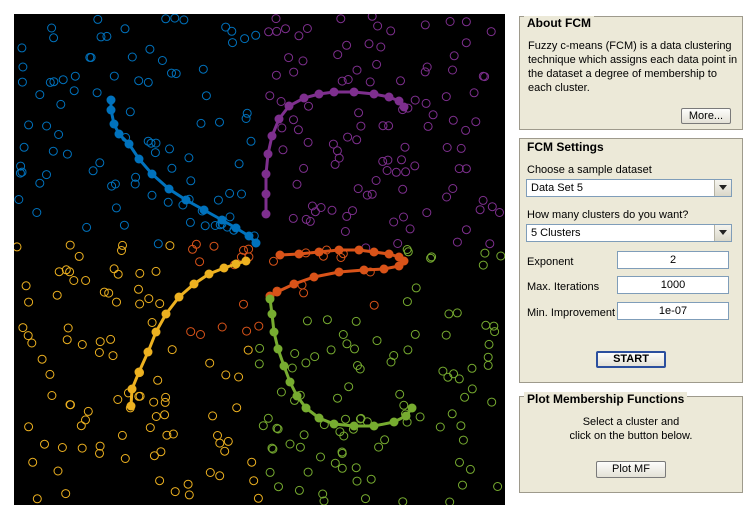 The image size is (754, 520). Describe the element at coordinates (629, 233) in the screenshot. I see `clusters-select: 5 Clusters` at that location.